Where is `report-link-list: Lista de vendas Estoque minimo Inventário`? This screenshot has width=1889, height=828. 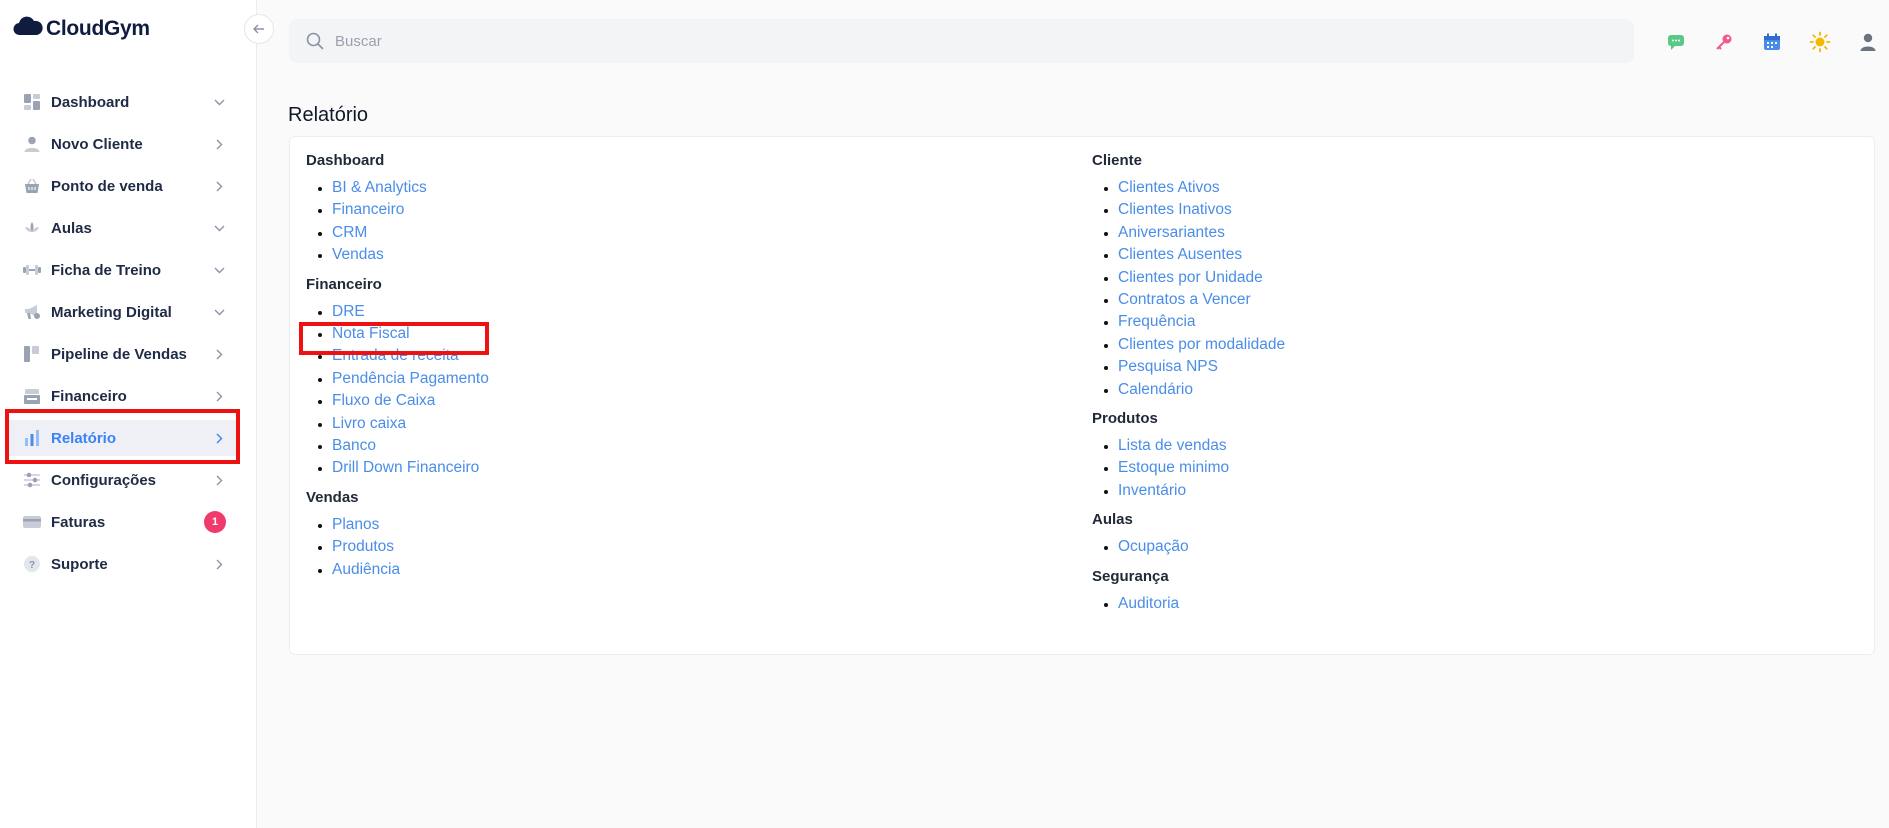
report-link-list: Lista de vendas Estoque minimo Inventário is located at coordinates (1188, 468).